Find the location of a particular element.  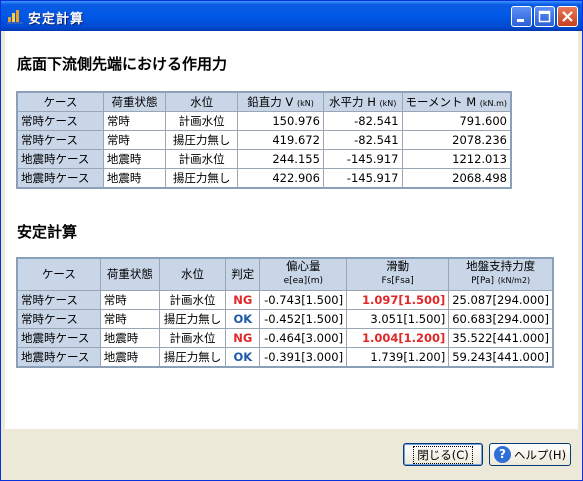

col-header-bearing: 地盤支持力度 P[Pa] (kN/m2) is located at coordinates (501, 274).